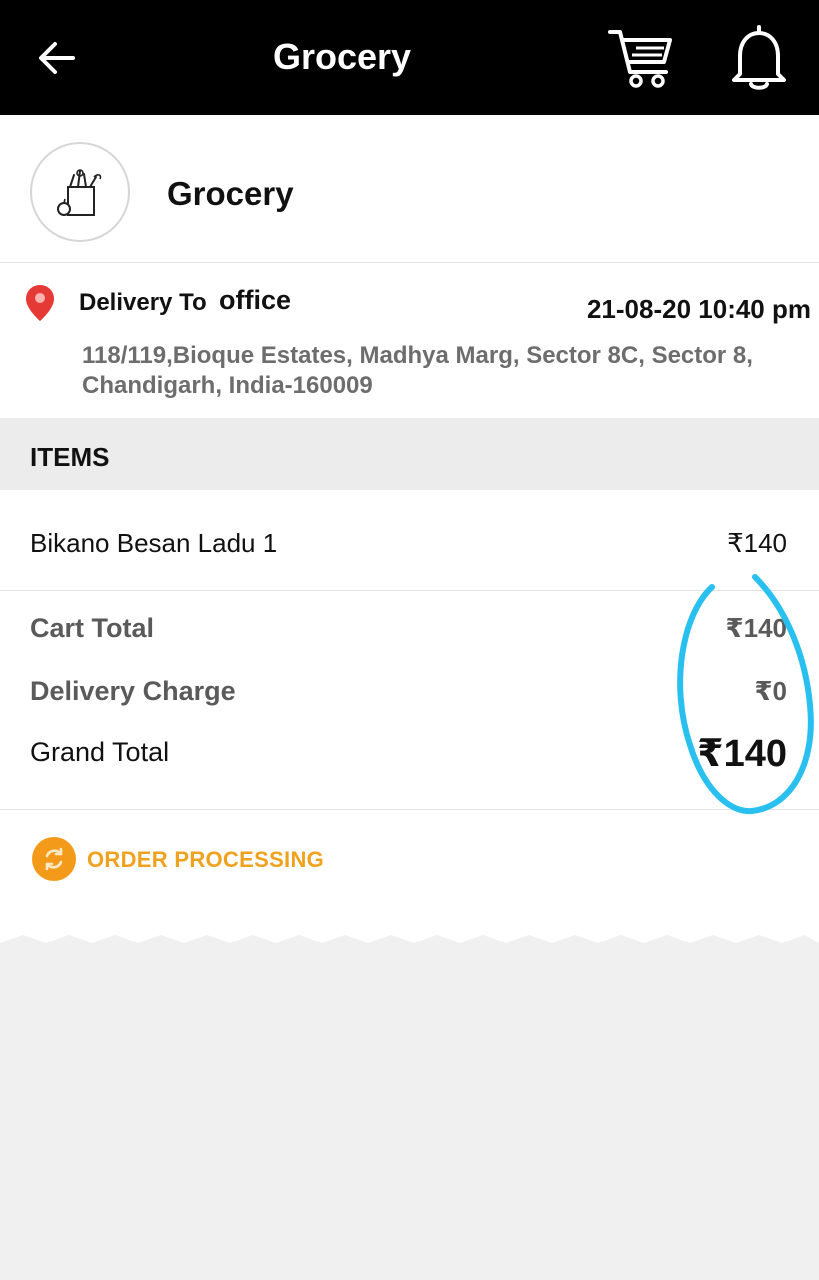  Describe the element at coordinates (143, 302) in the screenshot. I see `delivery-to-label: Delivery To` at that location.